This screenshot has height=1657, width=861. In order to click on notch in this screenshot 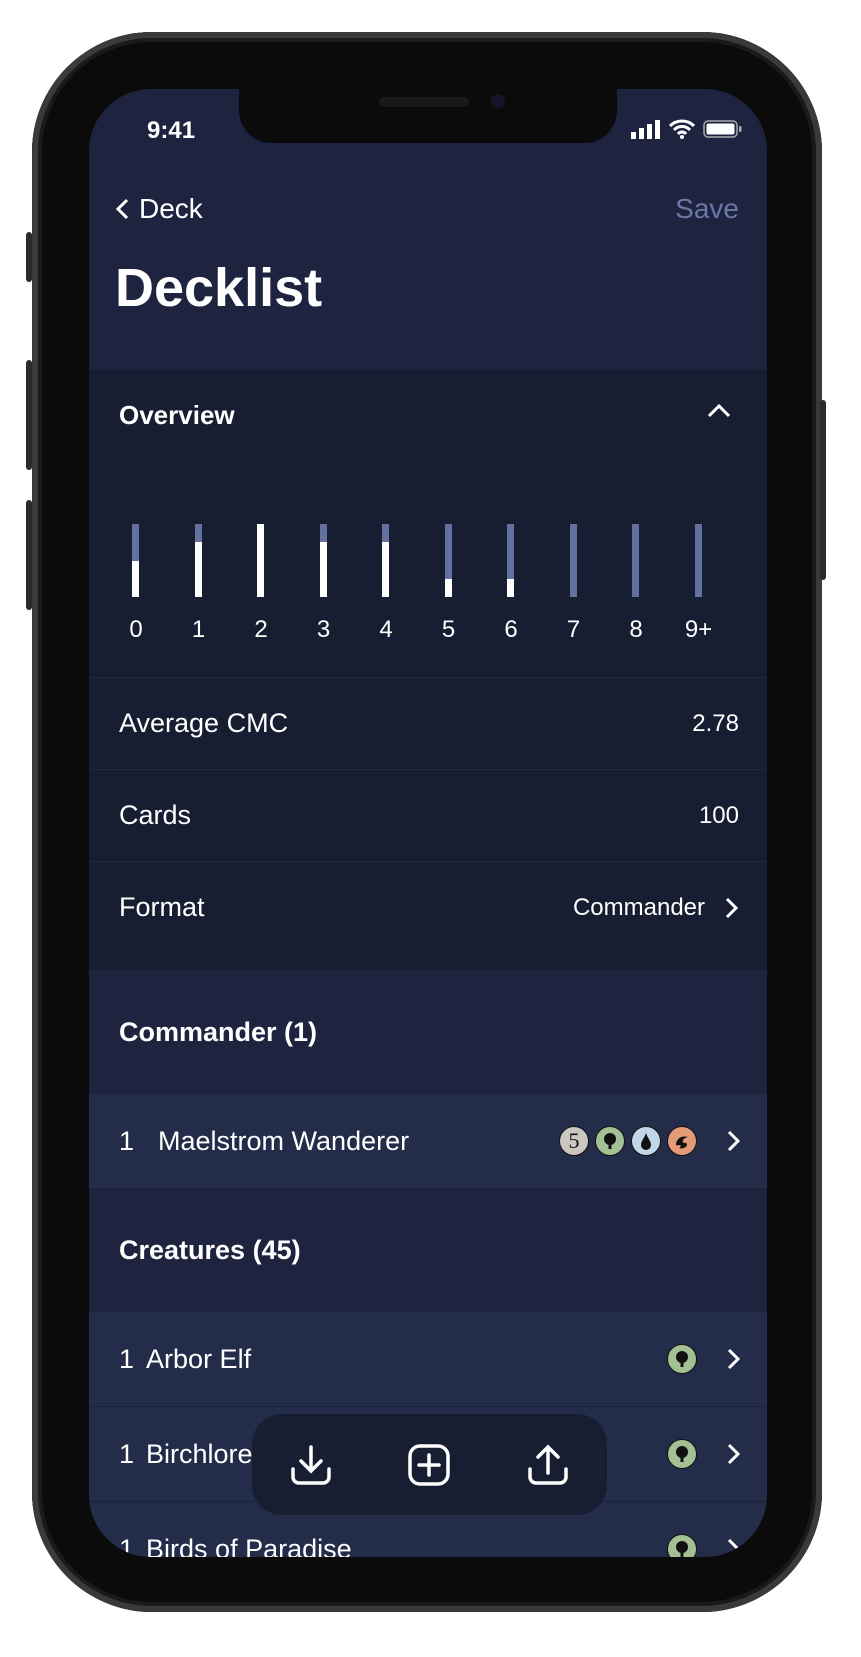, I will do `click(428, 116)`.